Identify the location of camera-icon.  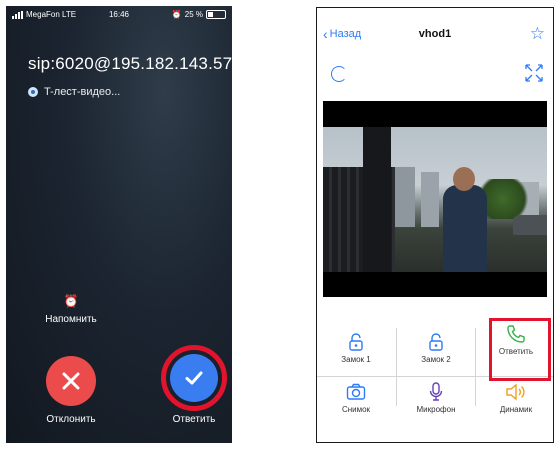
(356, 391).